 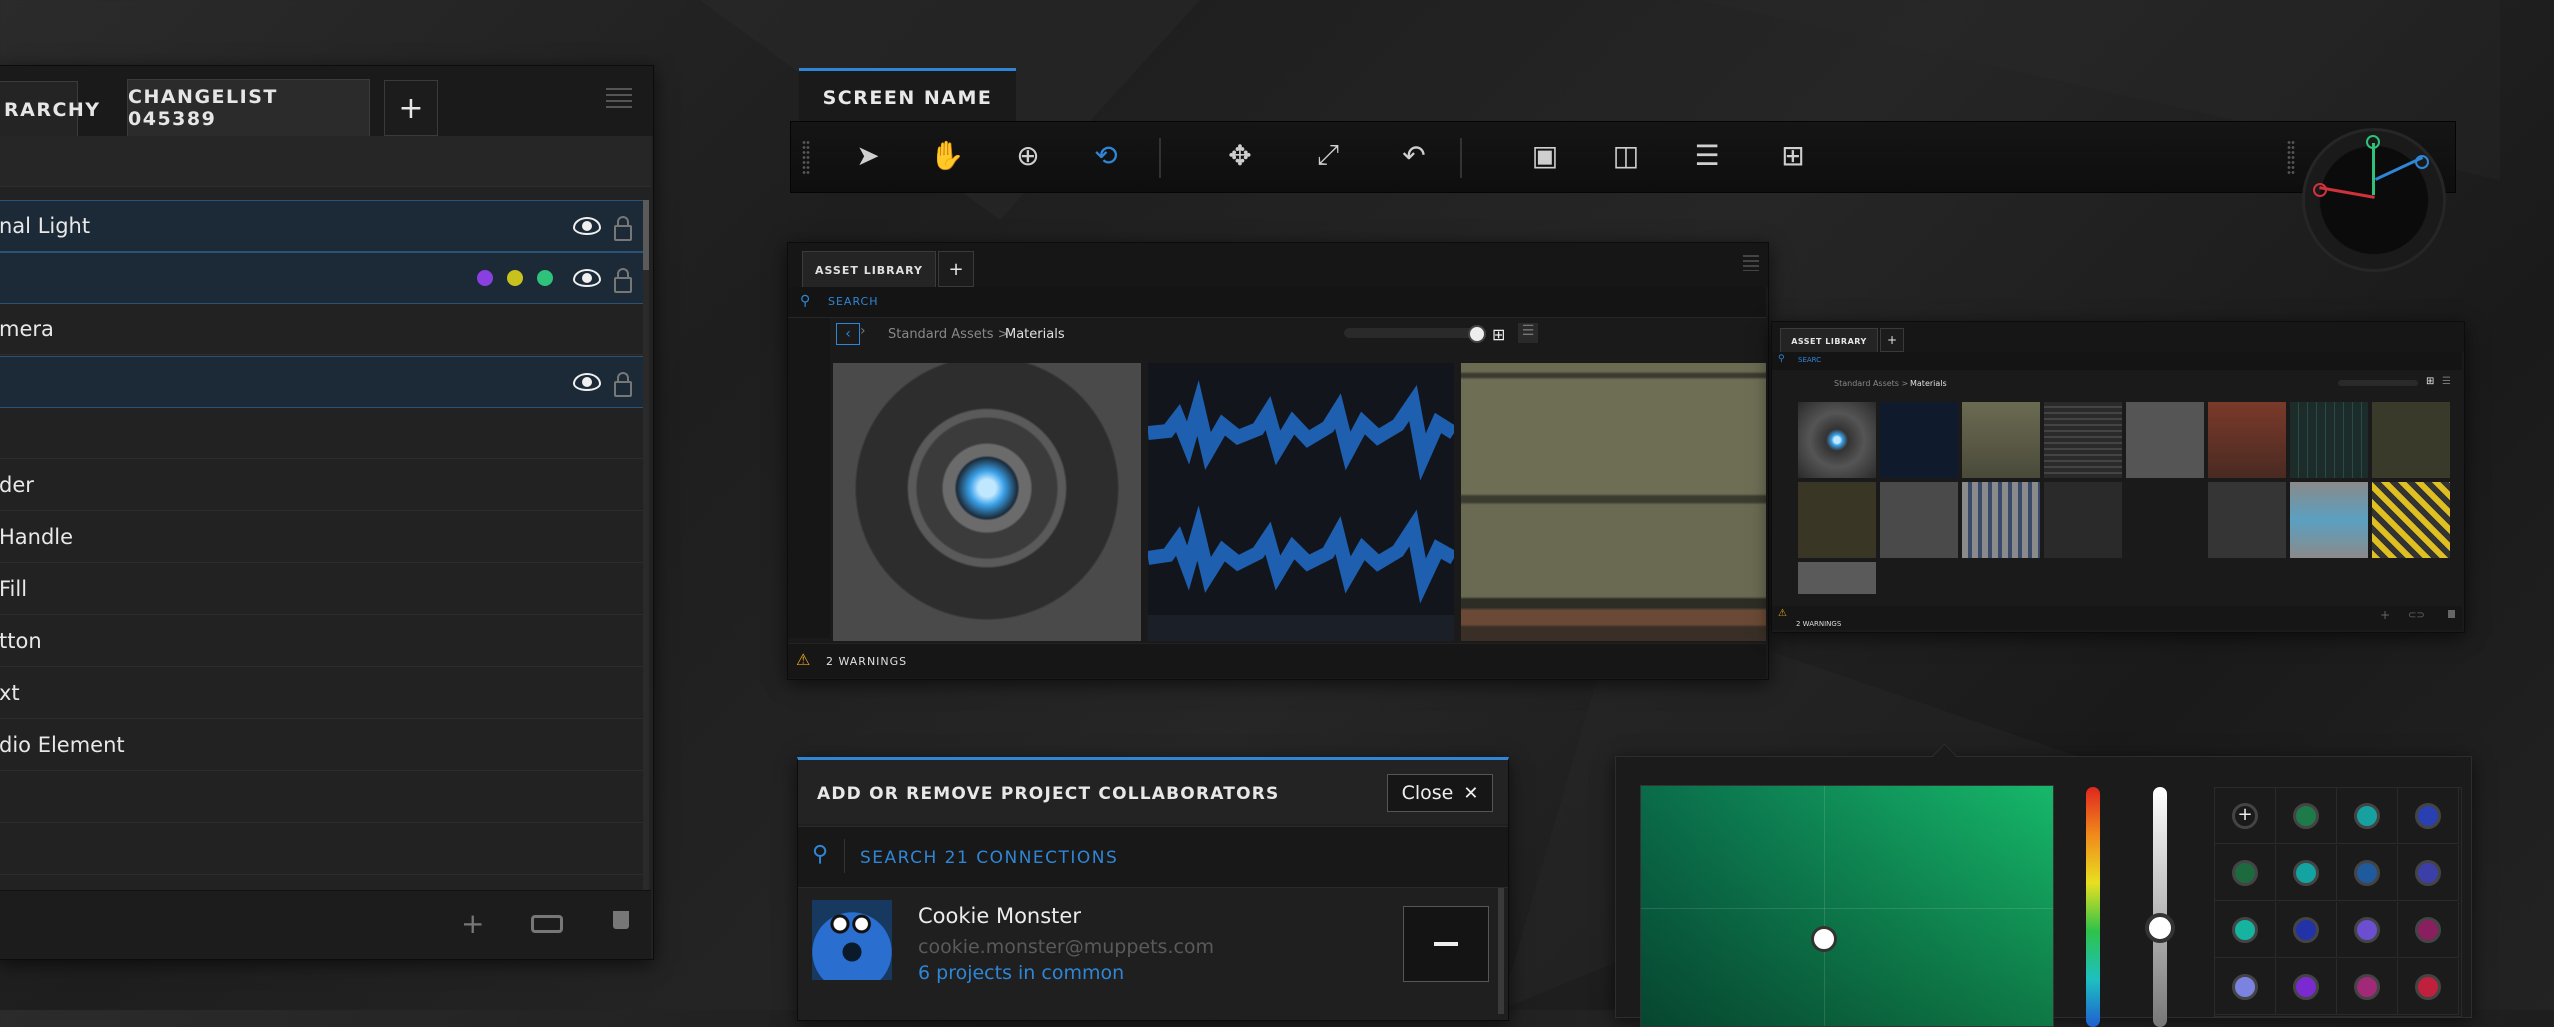 I want to click on pointer-icon: ➤, so click(x=868, y=155).